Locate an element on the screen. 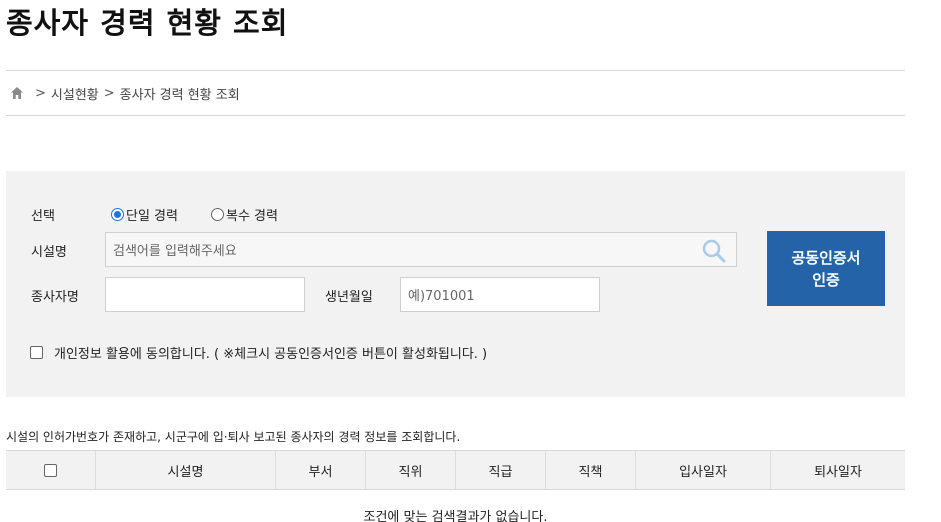 Image resolution: width=941 pixels, height=522 pixels. table-header: 시설명 부서 직위 직급 직책 입사일자 퇴사일자 is located at coordinates (455, 470).